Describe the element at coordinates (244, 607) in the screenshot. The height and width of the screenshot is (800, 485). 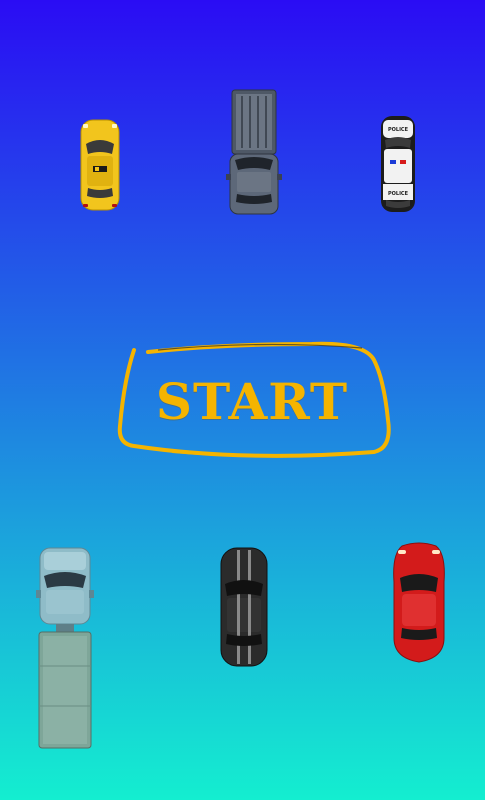
I see `muscle-car-icon` at that location.